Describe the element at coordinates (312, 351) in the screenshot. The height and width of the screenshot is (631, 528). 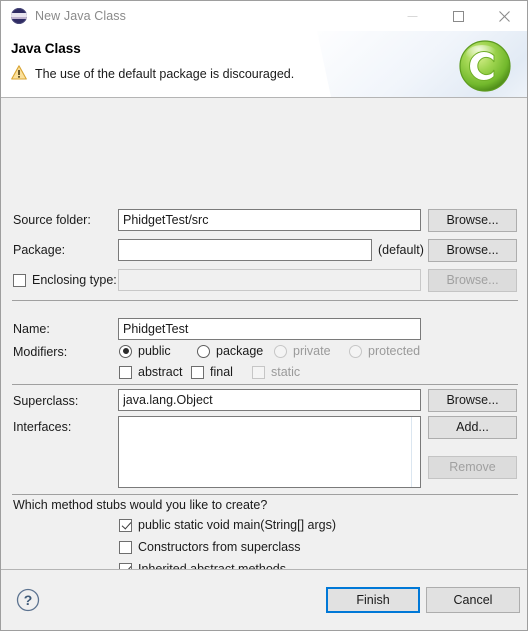
I see `radio-private-label: private` at that location.